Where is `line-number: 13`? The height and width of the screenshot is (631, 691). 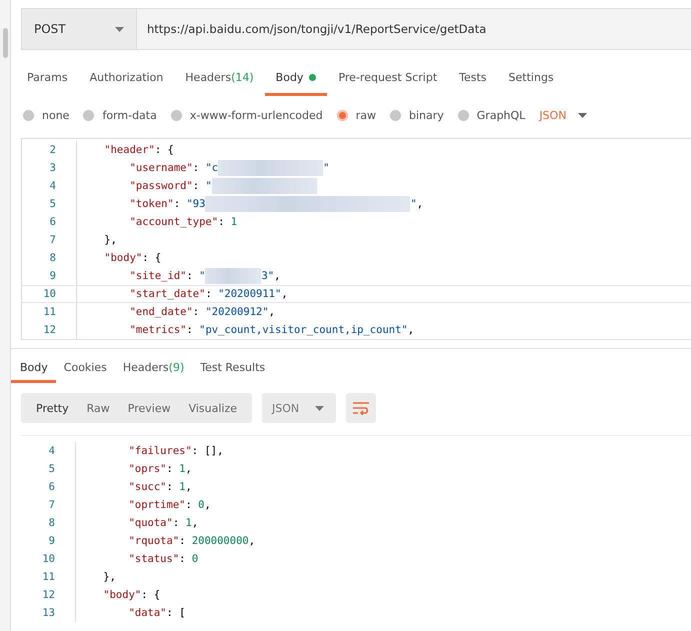 line-number: 13 is located at coordinates (48, 613).